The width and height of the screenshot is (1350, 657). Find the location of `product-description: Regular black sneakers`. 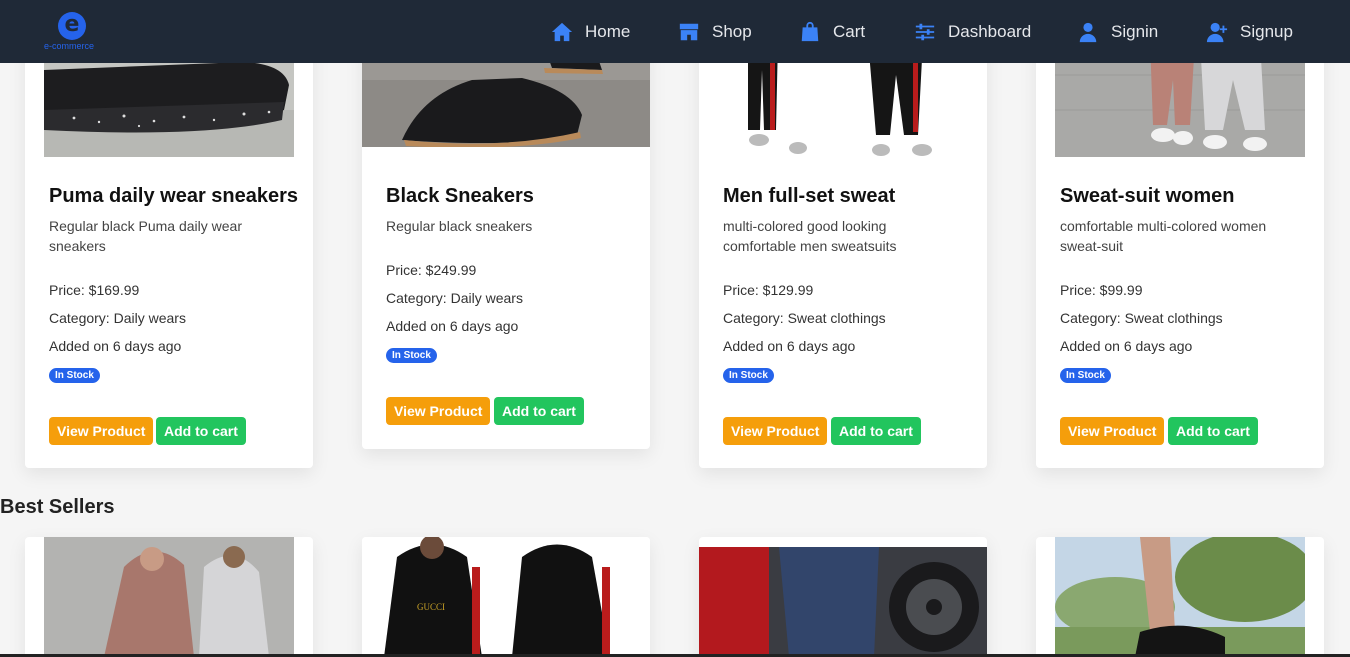

product-description: Regular black sneakers is located at coordinates (459, 226).